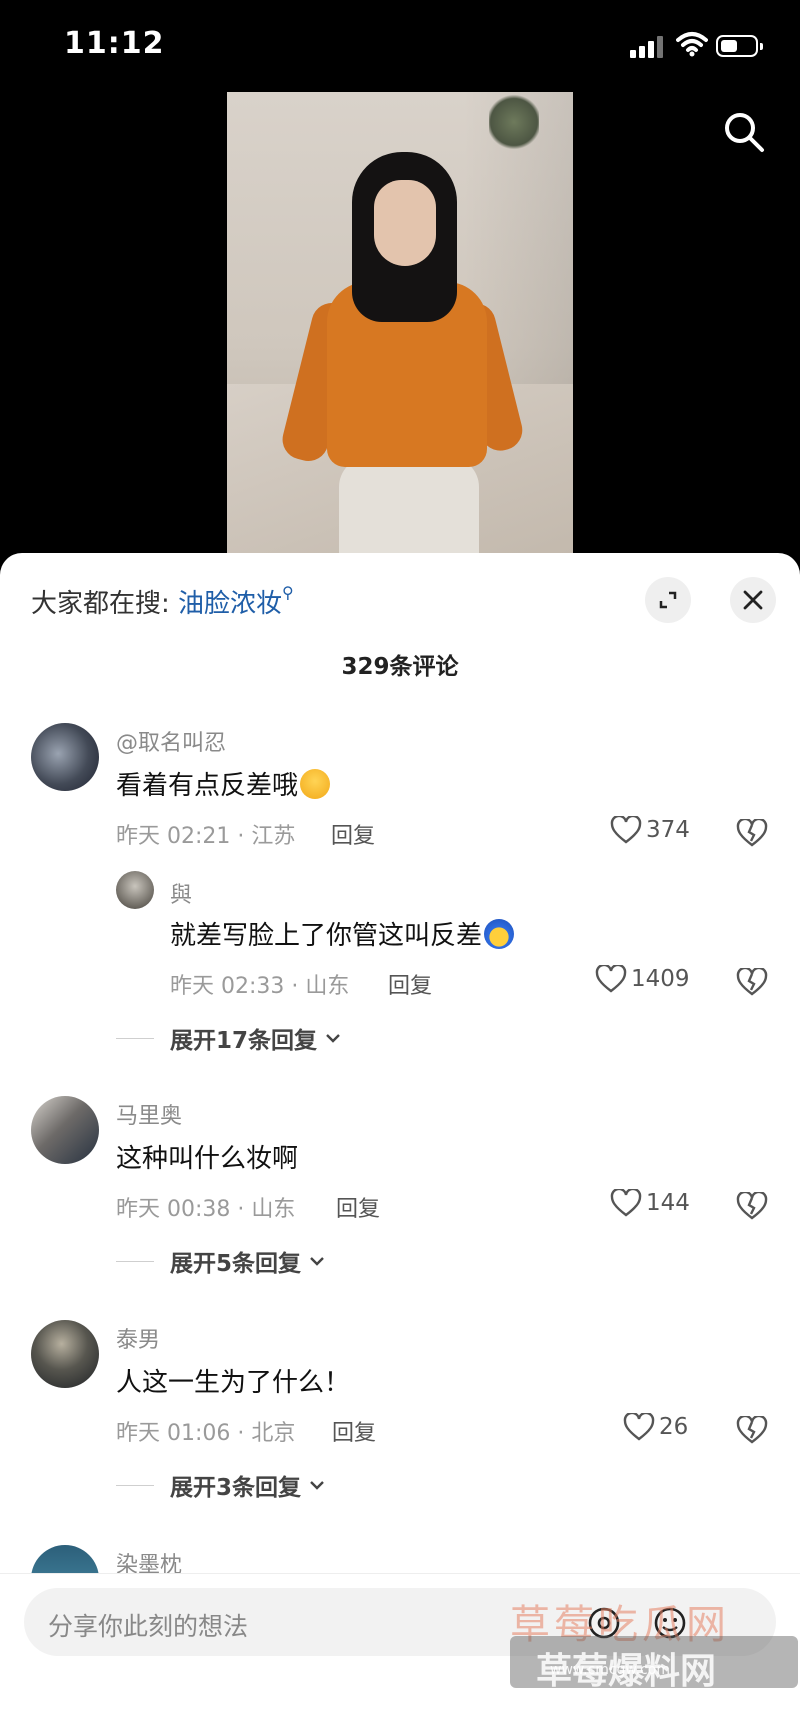 This screenshot has width=800, height=1732. Describe the element at coordinates (744, 132) in the screenshot. I see `search-icon` at that location.